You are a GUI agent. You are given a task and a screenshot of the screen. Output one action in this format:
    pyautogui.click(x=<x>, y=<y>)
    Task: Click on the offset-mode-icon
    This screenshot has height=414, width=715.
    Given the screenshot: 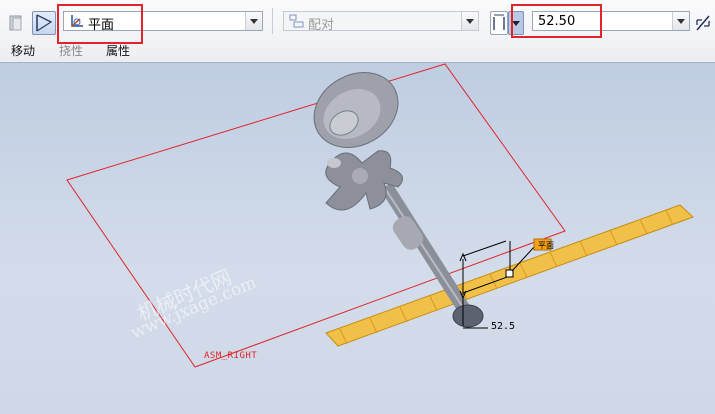 What is the action you would take?
    pyautogui.click(x=499, y=23)
    